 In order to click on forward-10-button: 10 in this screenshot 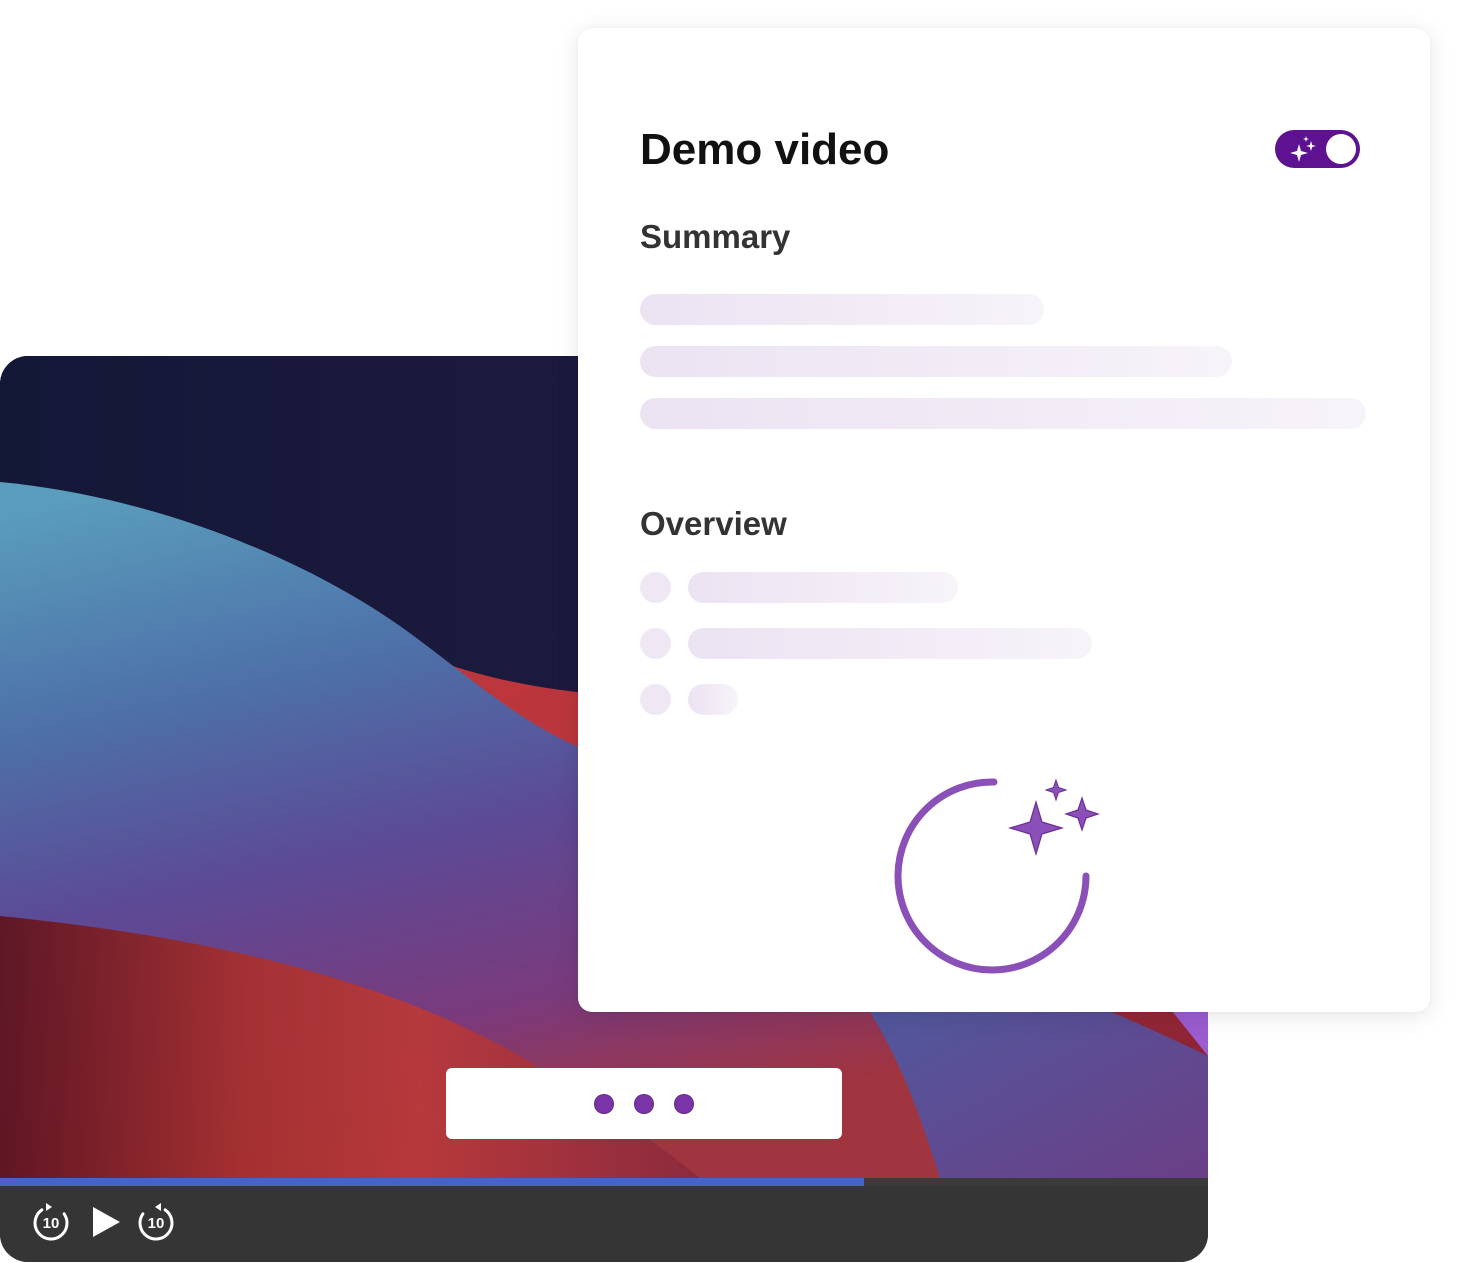, I will do `click(156, 1222)`.